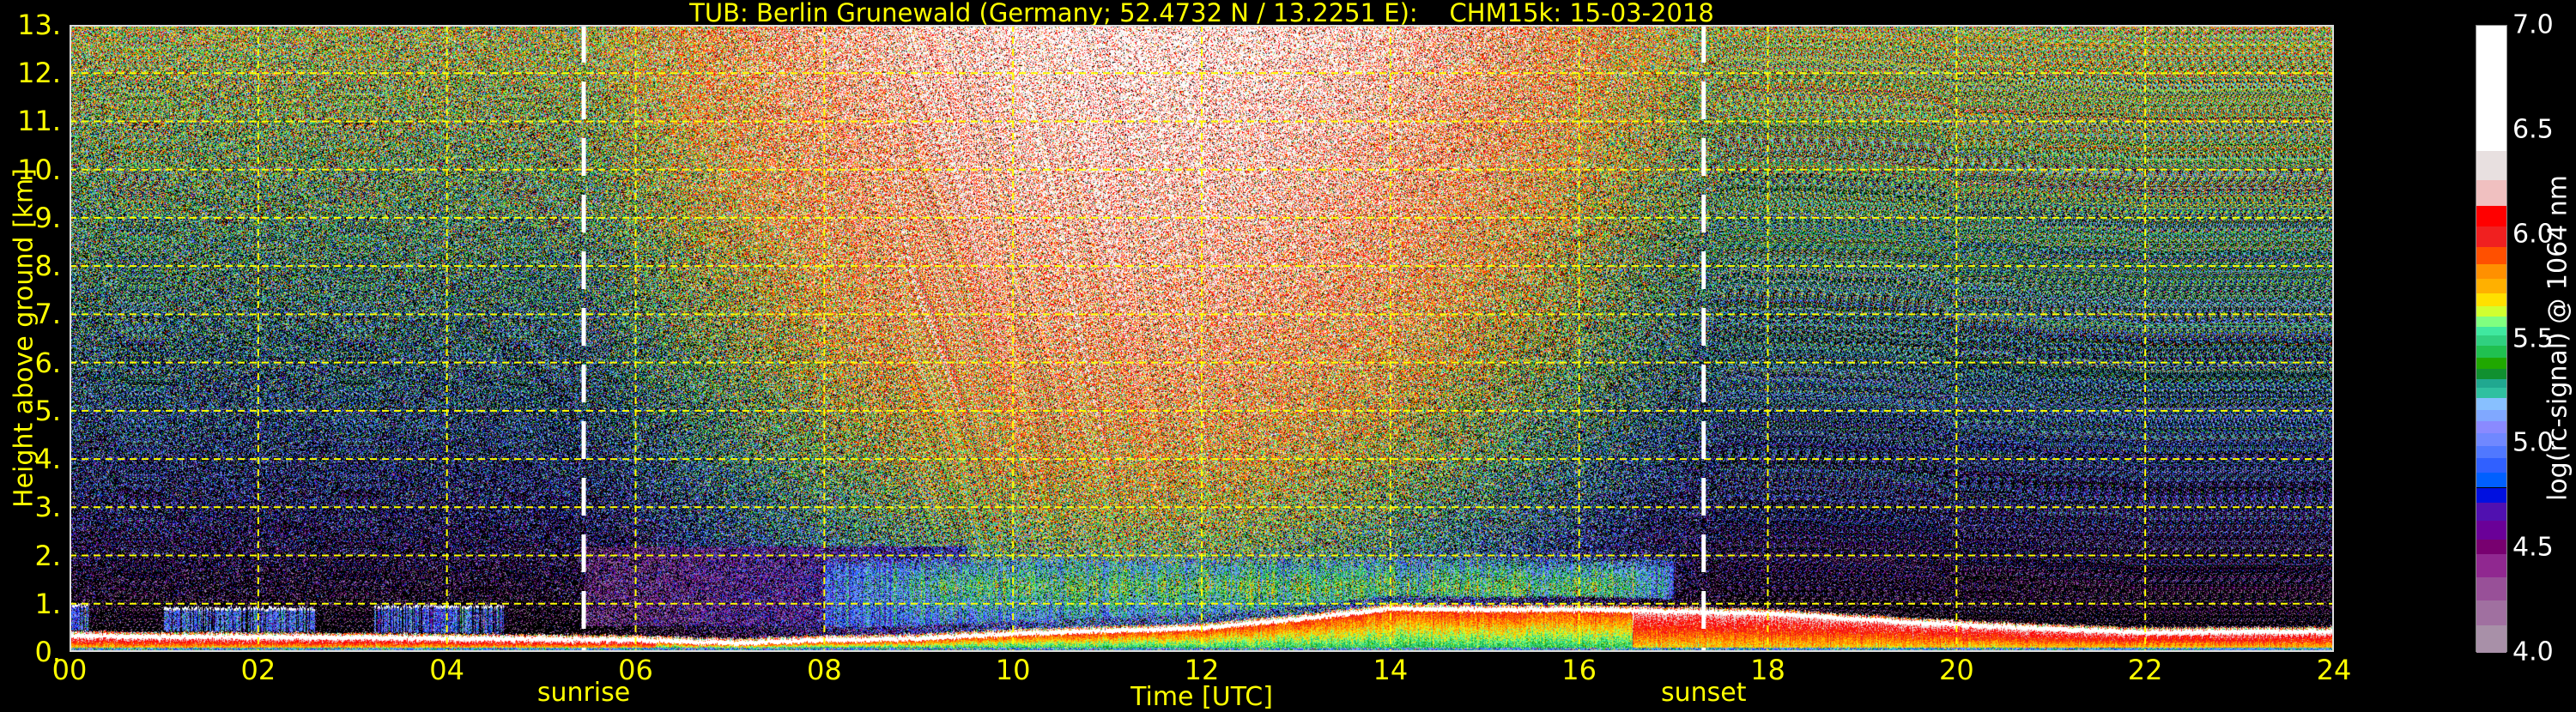 This screenshot has width=2576, height=712. I want to click on x-tick-label: 14, so click(1391, 670).